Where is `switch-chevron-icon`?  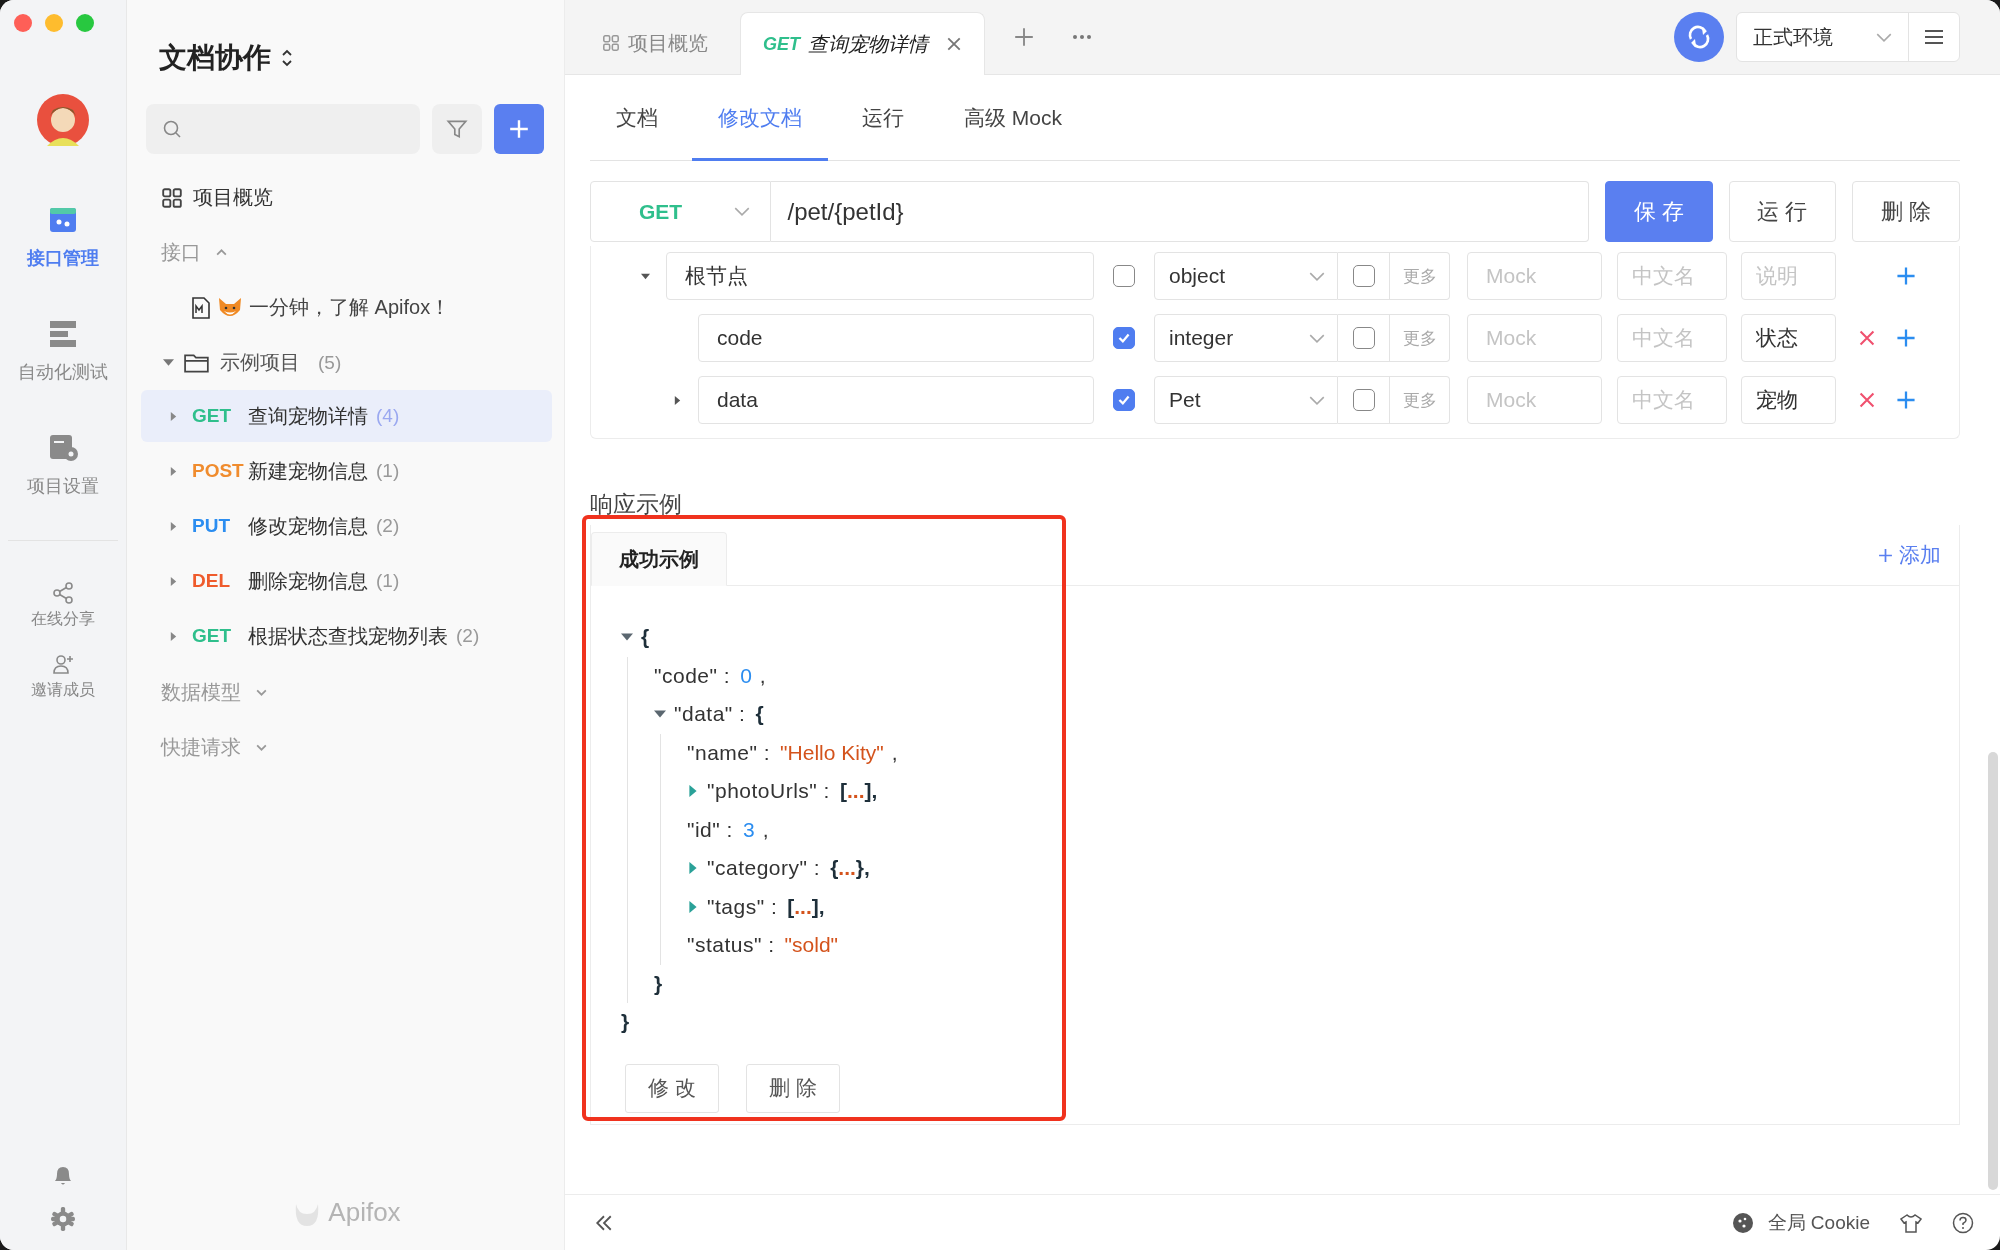 switch-chevron-icon is located at coordinates (287, 58).